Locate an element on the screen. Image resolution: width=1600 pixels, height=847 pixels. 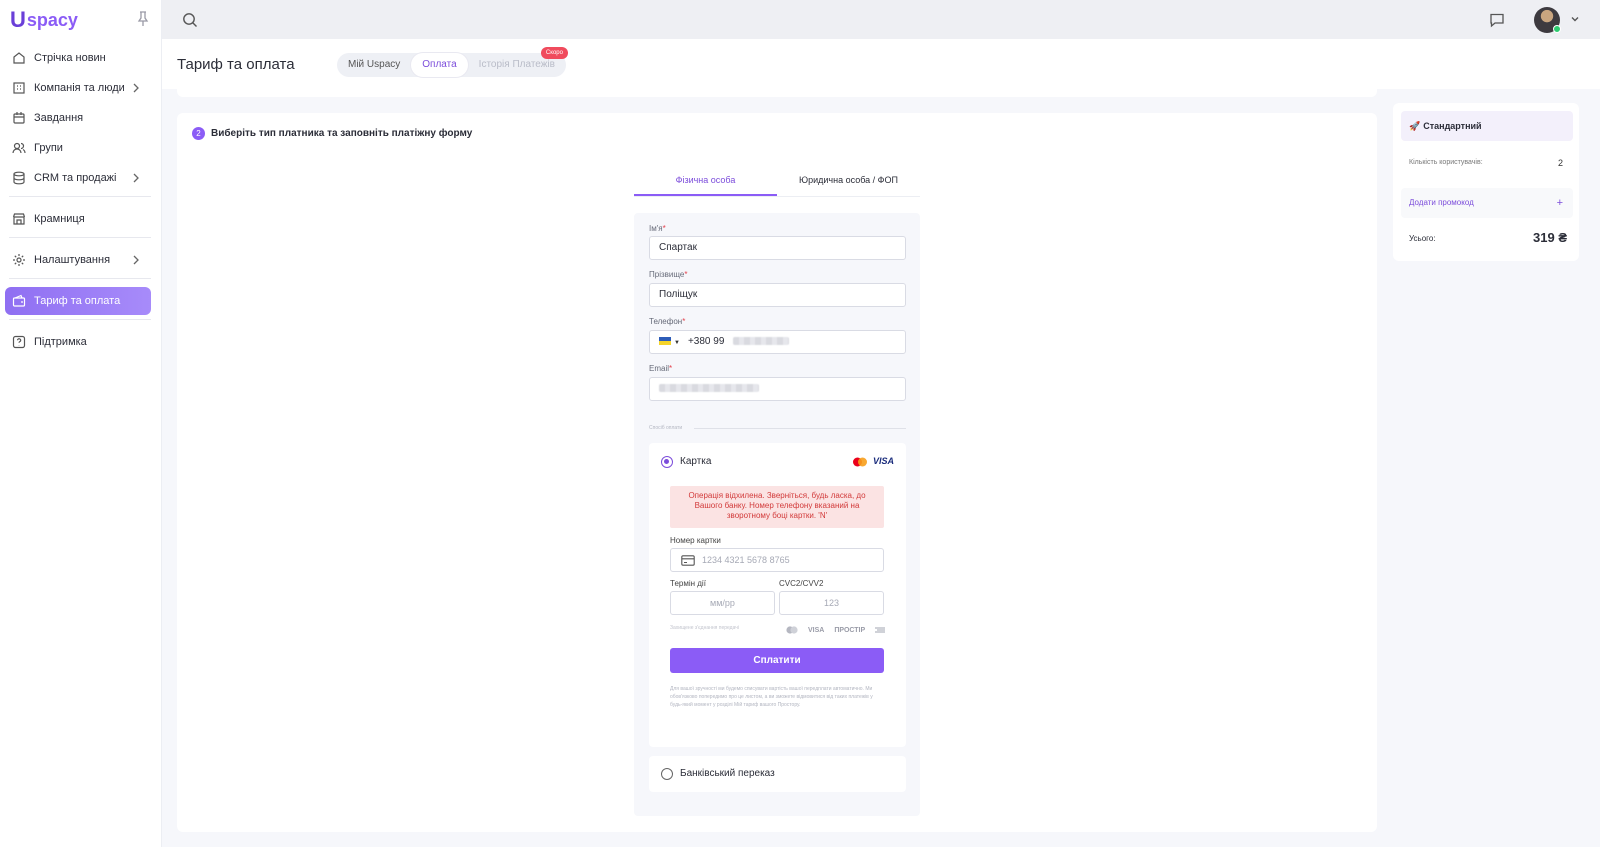
expiry-input: мм/рр is located at coordinates (722, 603).